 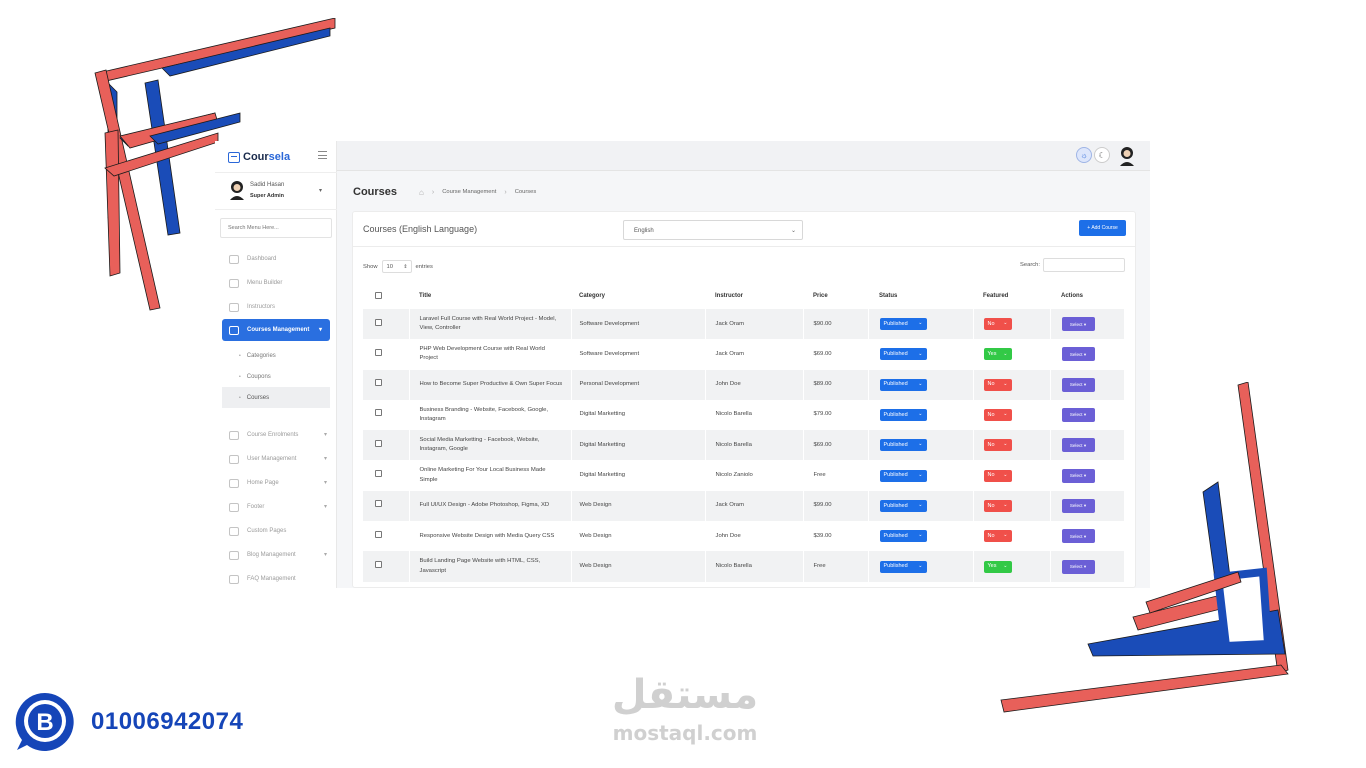 I want to click on sidebar-item-faq-management: FAQ Management, so click(x=276, y=577).